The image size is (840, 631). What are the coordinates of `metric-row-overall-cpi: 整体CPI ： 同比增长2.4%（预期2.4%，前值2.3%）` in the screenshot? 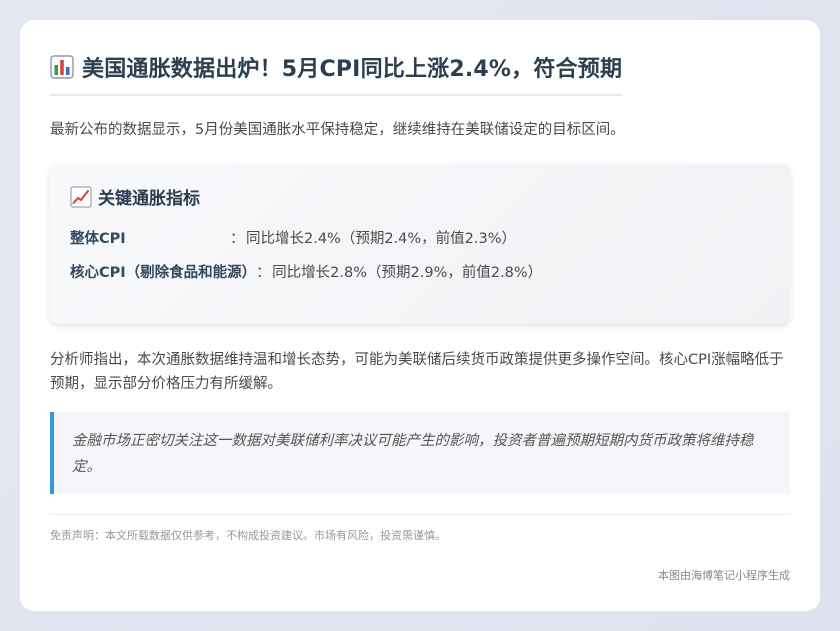 It's located at (420, 237).